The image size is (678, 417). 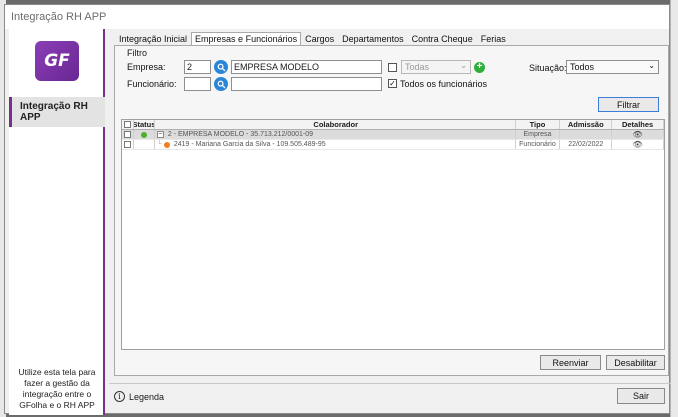 What do you see at coordinates (159, 144) in the screenshot?
I see `tree-connector-icon: └` at bounding box center [159, 144].